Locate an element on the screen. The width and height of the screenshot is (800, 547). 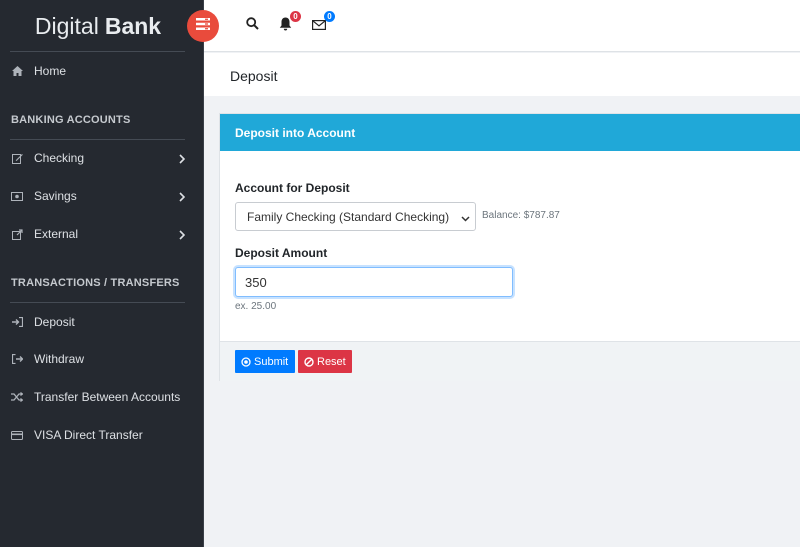
notifications-button: 0 is located at coordinates (288, 23).